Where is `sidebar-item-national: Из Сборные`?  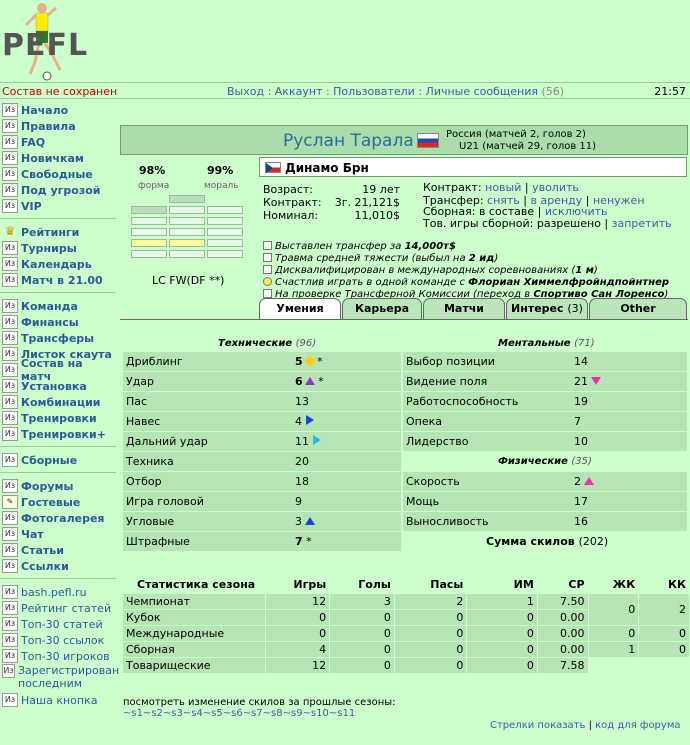
sidebar-item-national: Из Сборные is located at coordinates (58, 460).